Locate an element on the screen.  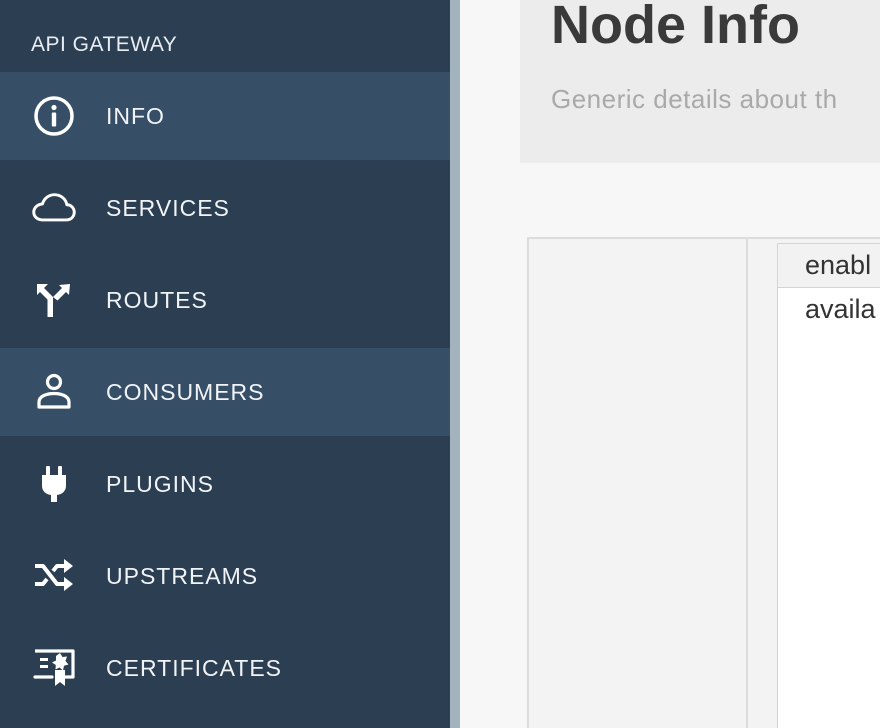
sidebar-item-consumers: CONSUMERS is located at coordinates (225, 392).